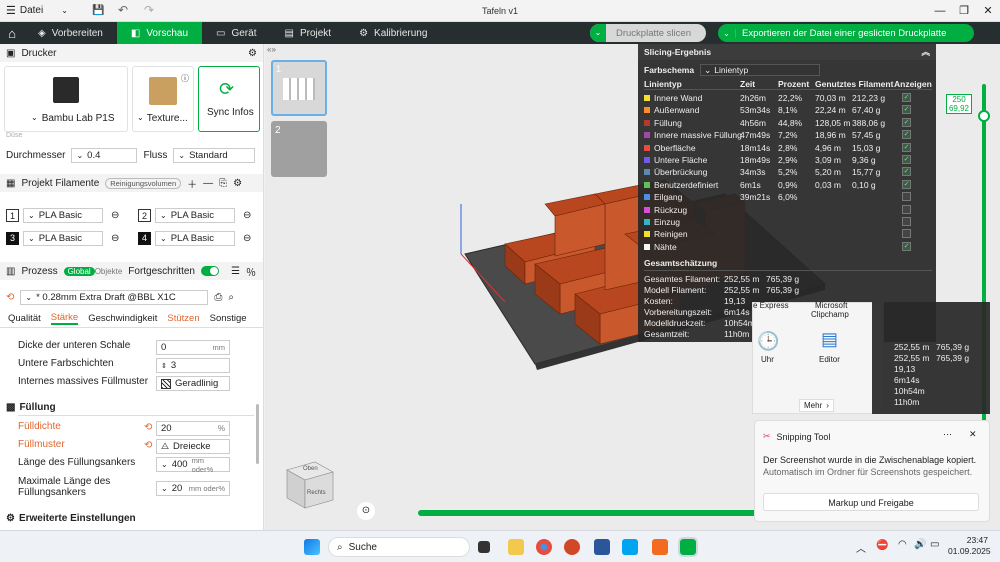 The image size is (1000, 562). I want to click on wifi-icon: ◠, so click(902, 544).